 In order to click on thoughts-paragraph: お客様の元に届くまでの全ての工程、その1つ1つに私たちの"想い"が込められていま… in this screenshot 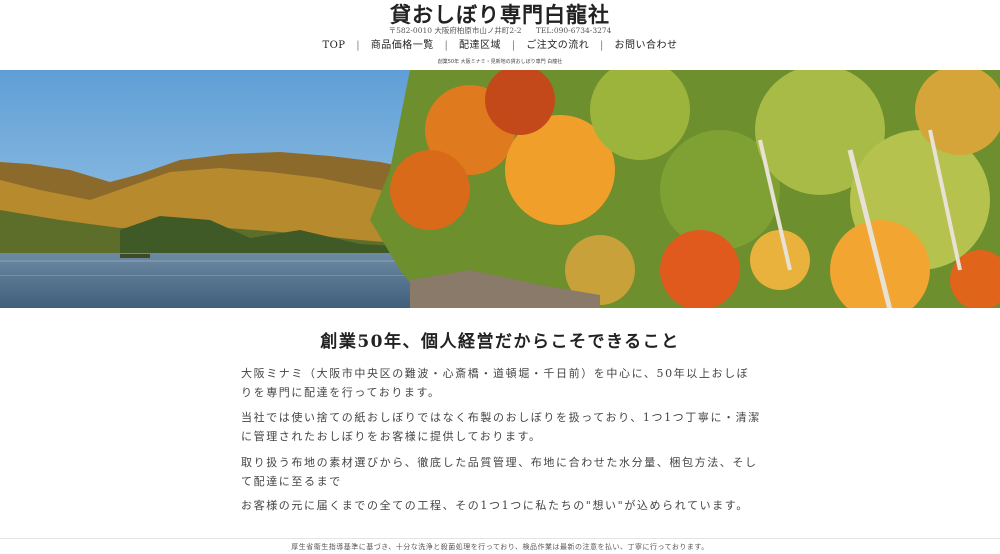, I will do `click(495, 505)`.